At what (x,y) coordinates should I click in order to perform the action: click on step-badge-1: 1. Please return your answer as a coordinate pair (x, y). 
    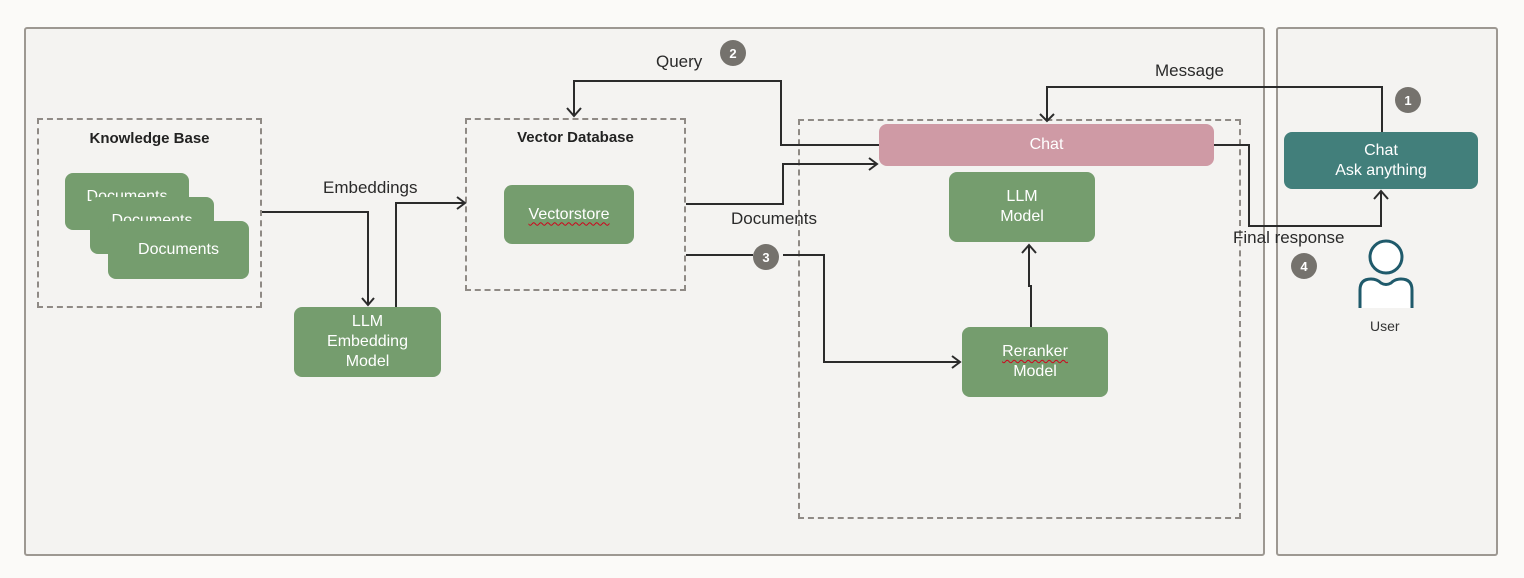
    Looking at the image, I should click on (1408, 100).